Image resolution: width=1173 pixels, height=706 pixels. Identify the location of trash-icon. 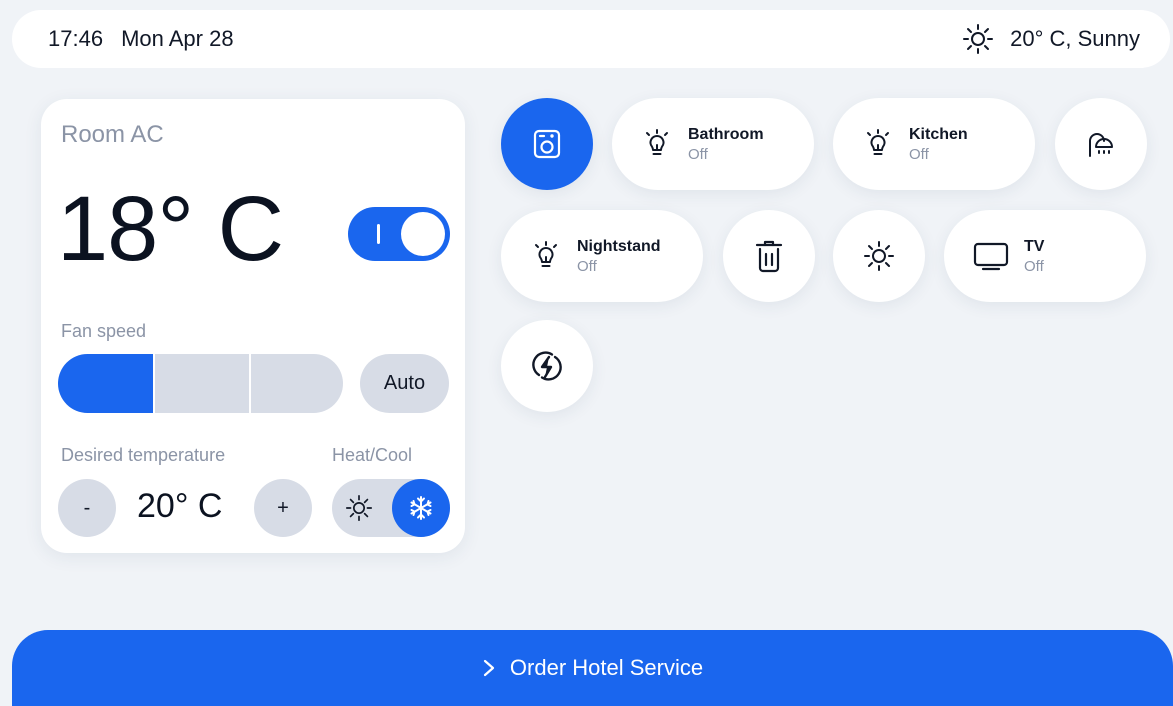
(769, 256).